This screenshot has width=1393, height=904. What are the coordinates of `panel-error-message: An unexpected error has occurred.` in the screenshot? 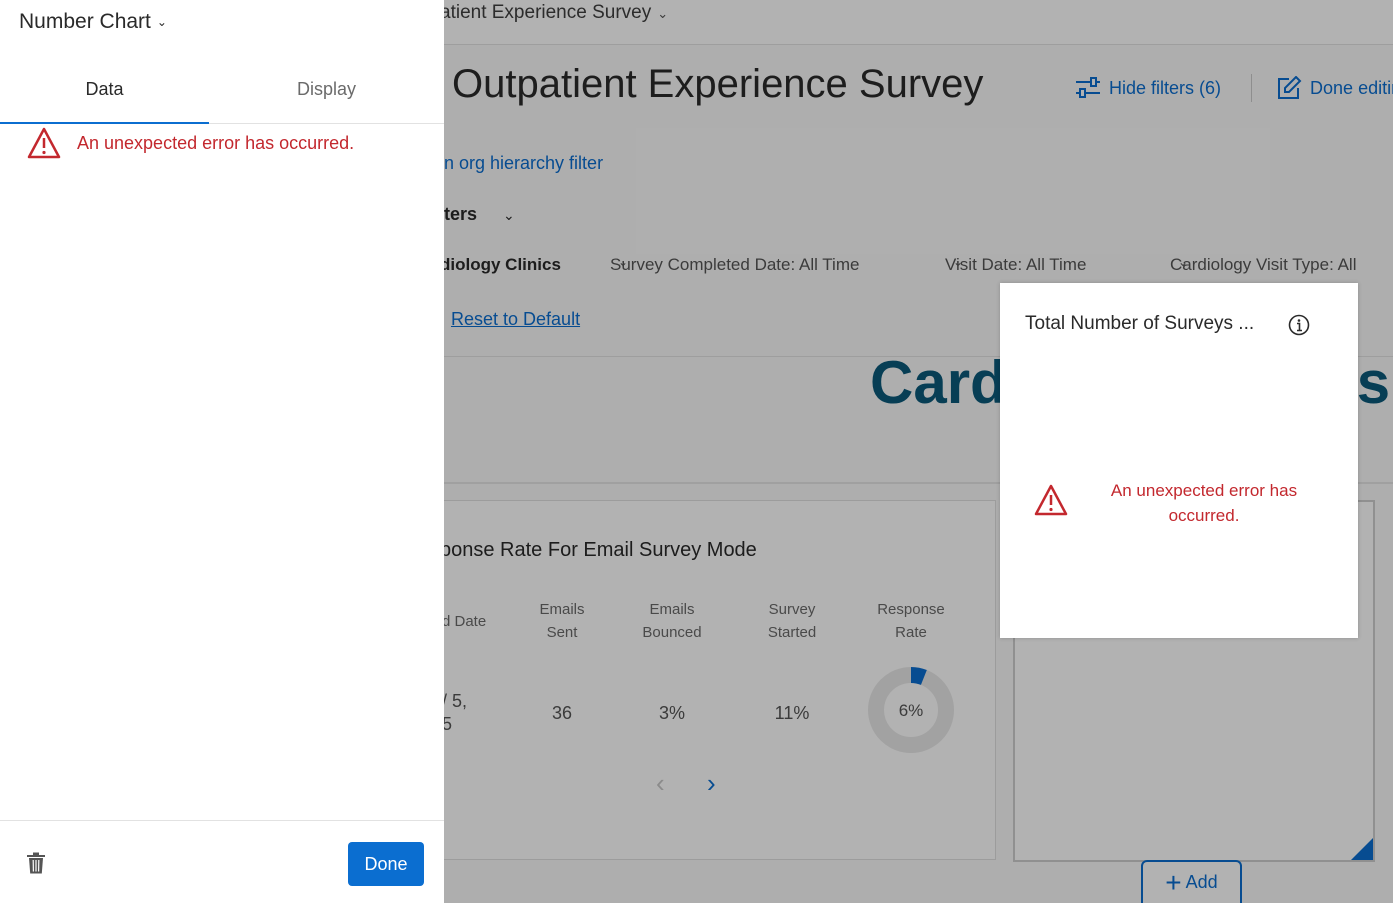 It's located at (215, 143).